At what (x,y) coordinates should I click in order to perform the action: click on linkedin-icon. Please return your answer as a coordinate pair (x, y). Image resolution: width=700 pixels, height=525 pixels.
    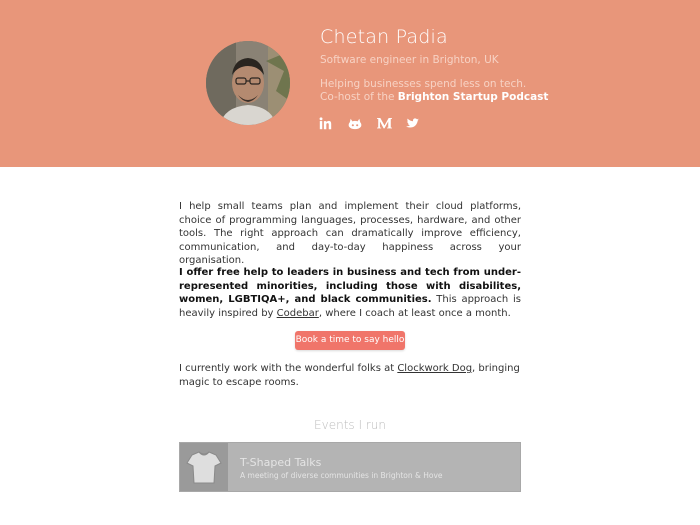
    Looking at the image, I should click on (325, 122).